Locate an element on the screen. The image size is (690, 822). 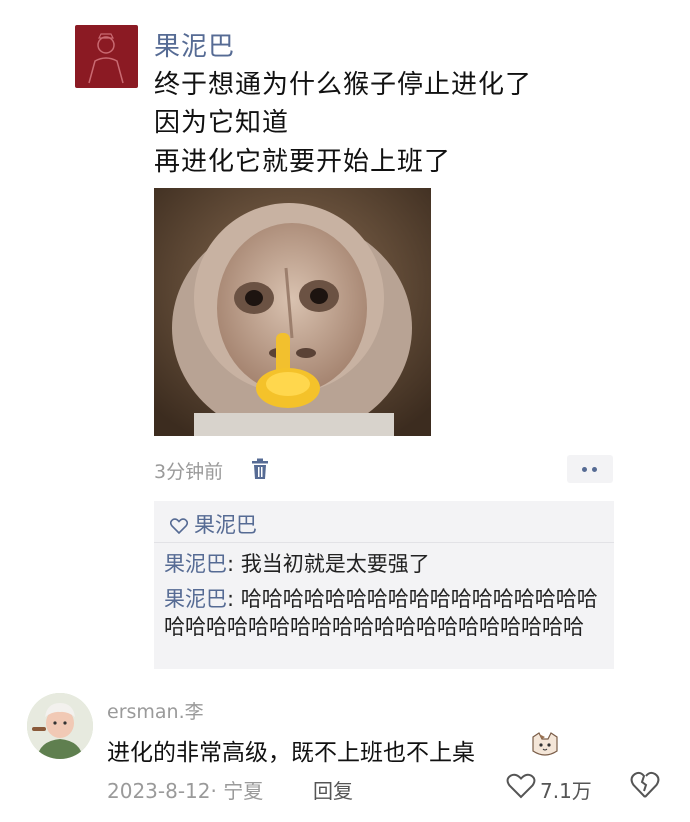
broken-heart-icon is located at coordinates (645, 787).